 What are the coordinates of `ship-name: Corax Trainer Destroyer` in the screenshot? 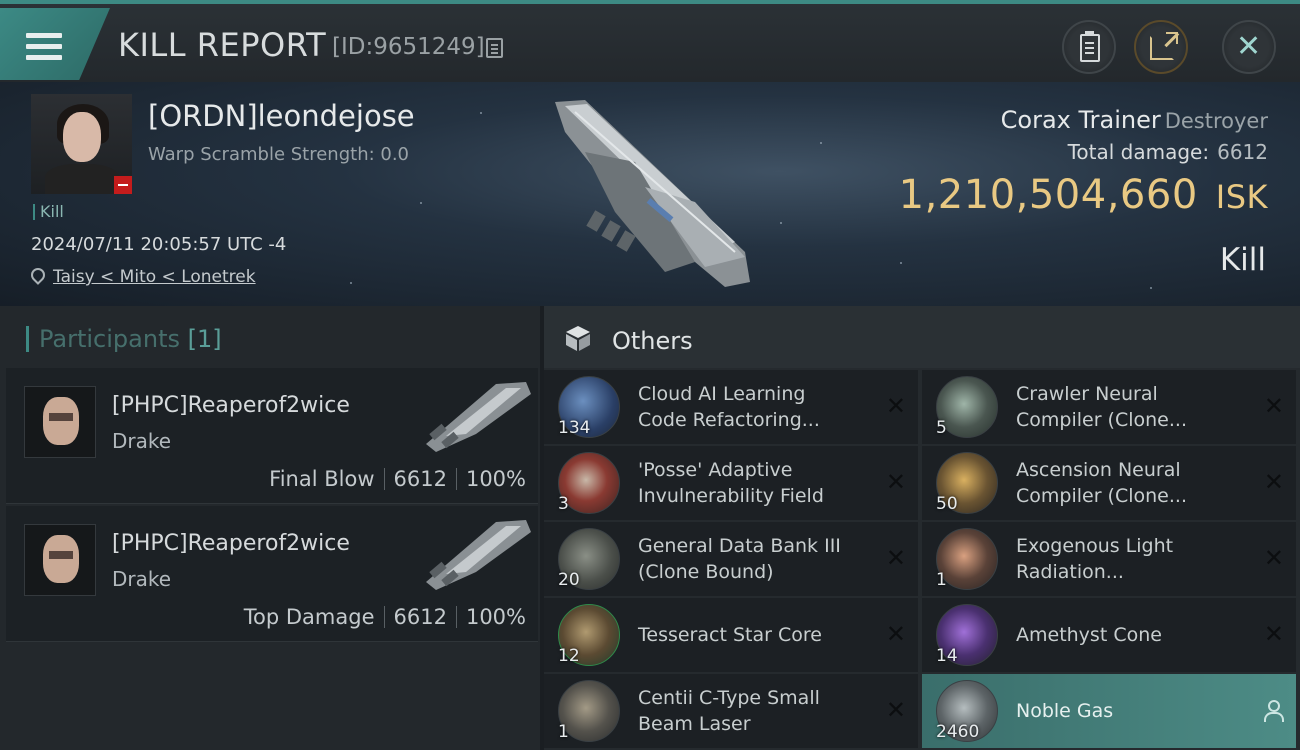 It's located at (1134, 120).